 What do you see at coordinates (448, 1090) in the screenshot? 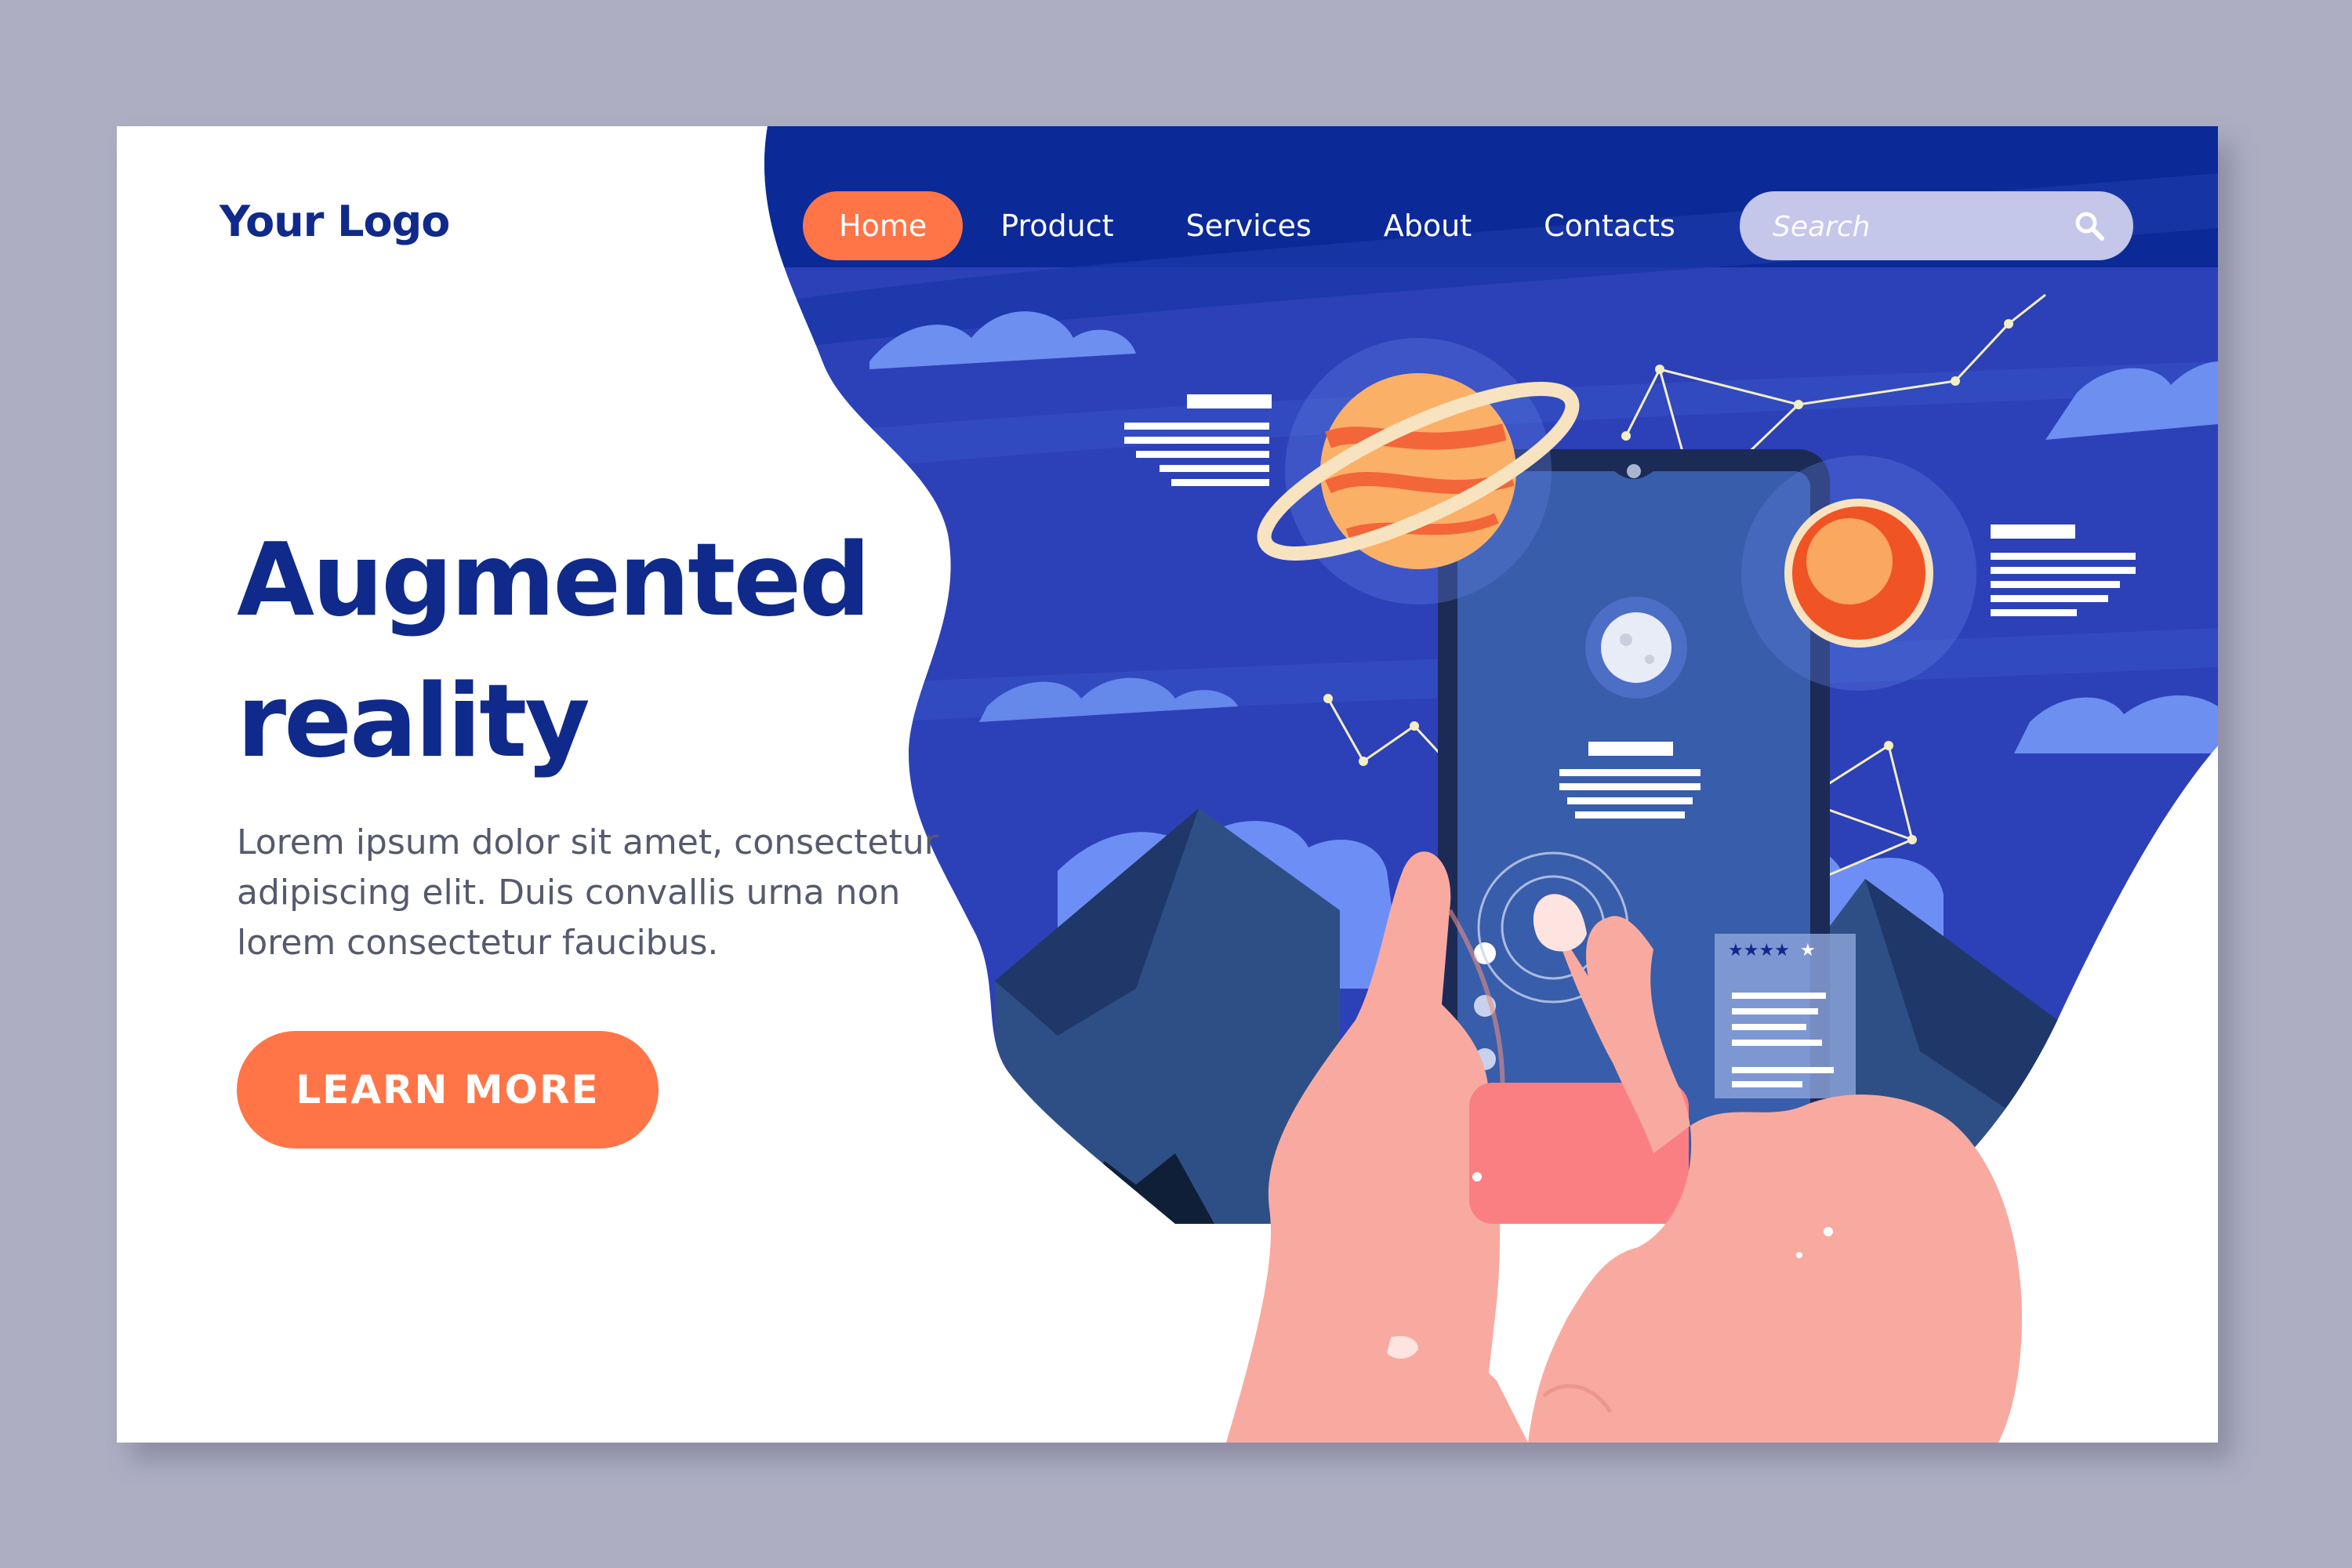
I see `learn-more-button: LEARN MORE` at bounding box center [448, 1090].